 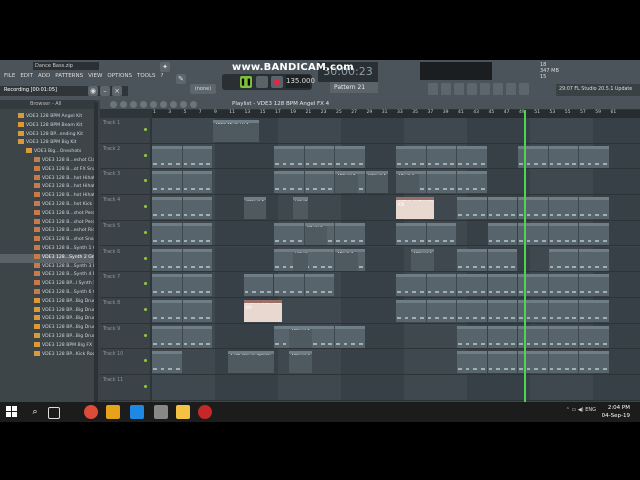 I want to click on channel-rack-icon, so click(x=459, y=89).